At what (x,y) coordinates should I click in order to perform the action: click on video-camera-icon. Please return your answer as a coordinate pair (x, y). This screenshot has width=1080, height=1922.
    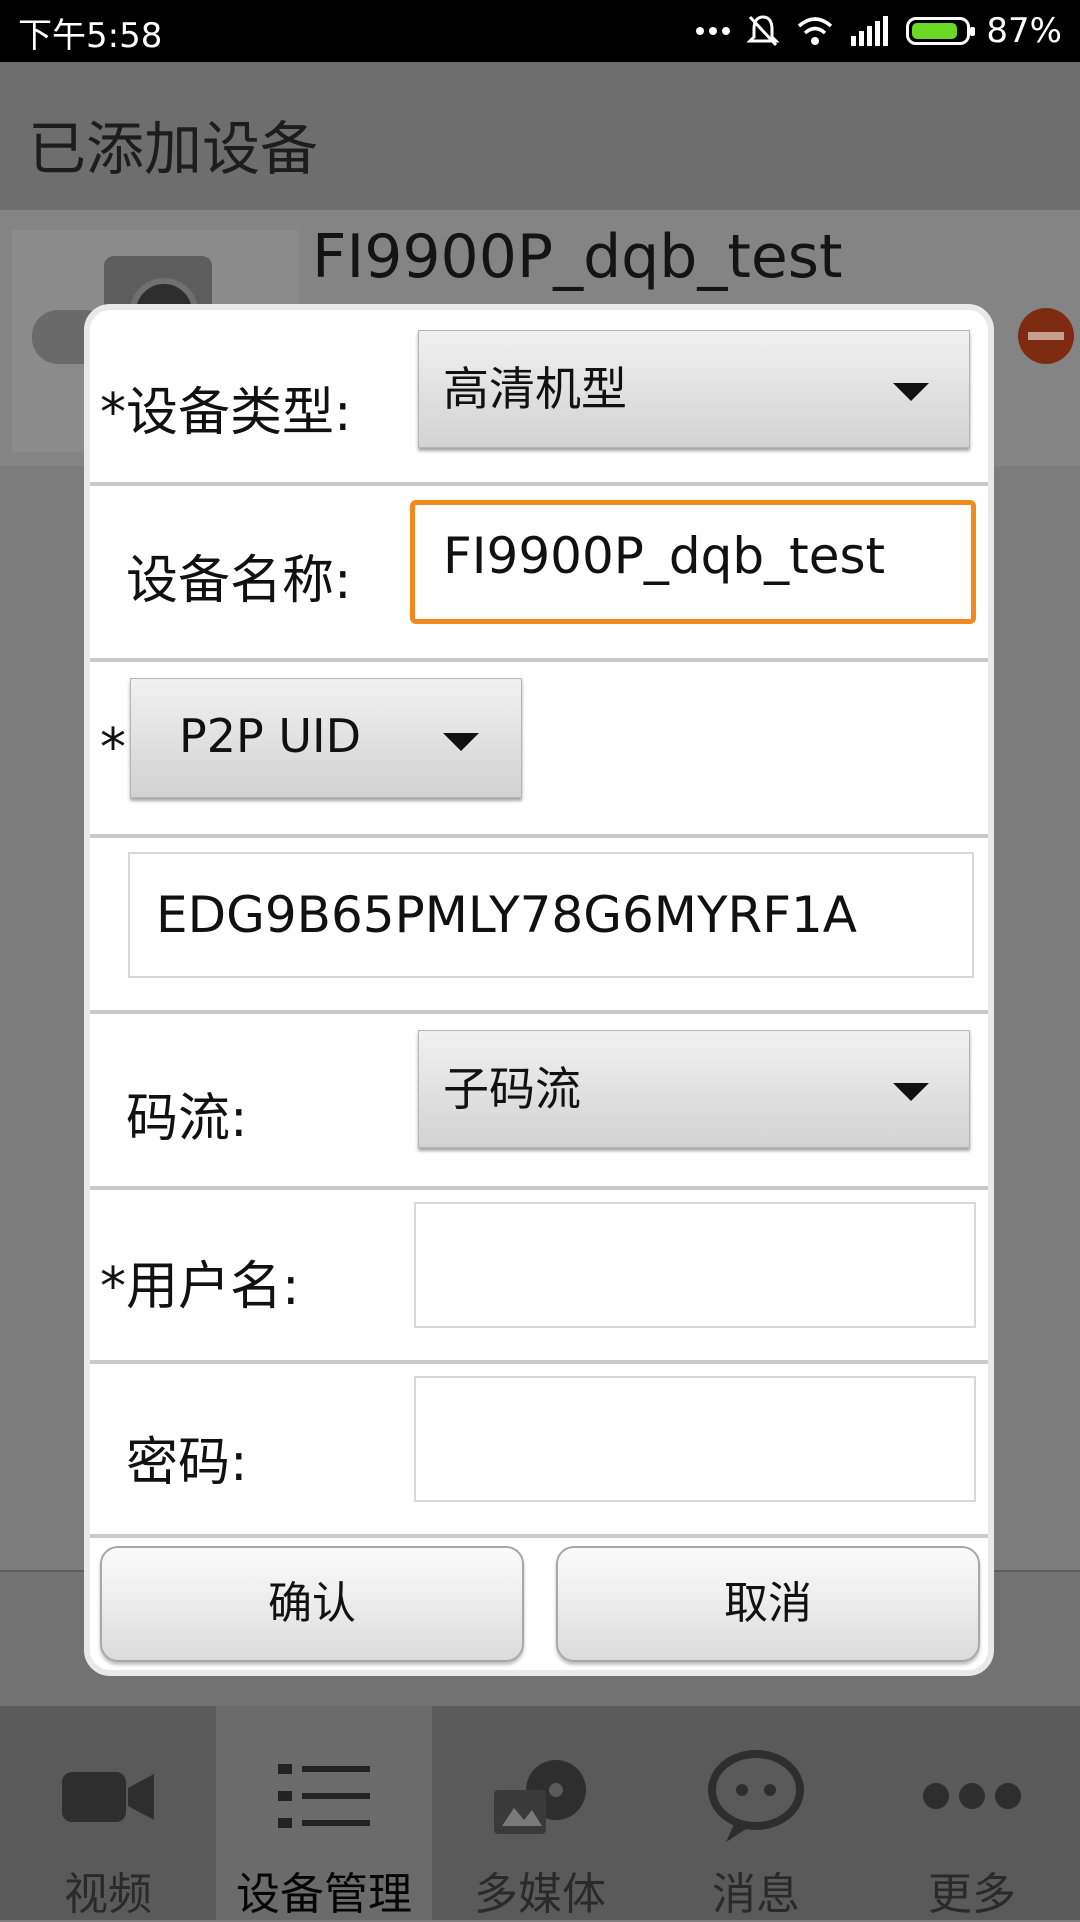
    Looking at the image, I should click on (108, 1797).